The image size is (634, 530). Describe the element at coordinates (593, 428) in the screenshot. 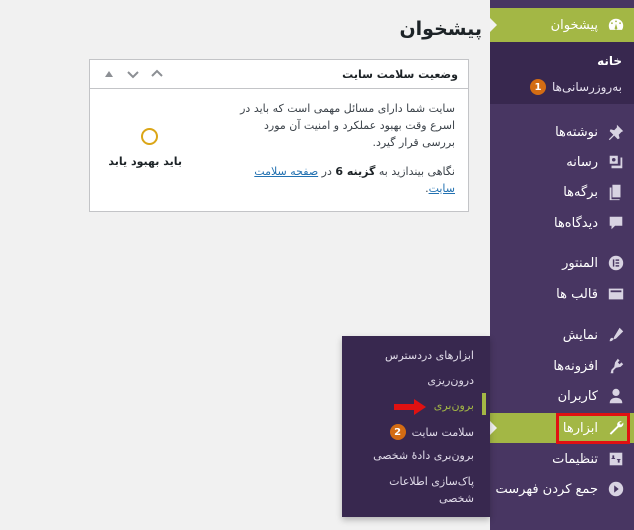

I see `tools-highlight-box` at that location.